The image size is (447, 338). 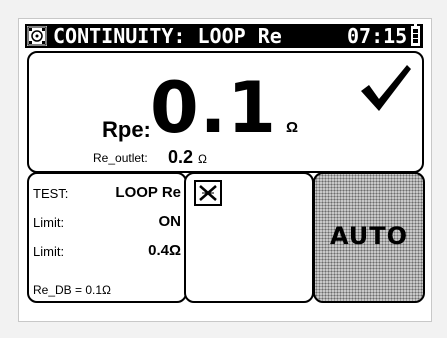 I want to click on limit-value: 0.4Ω, so click(x=164, y=250).